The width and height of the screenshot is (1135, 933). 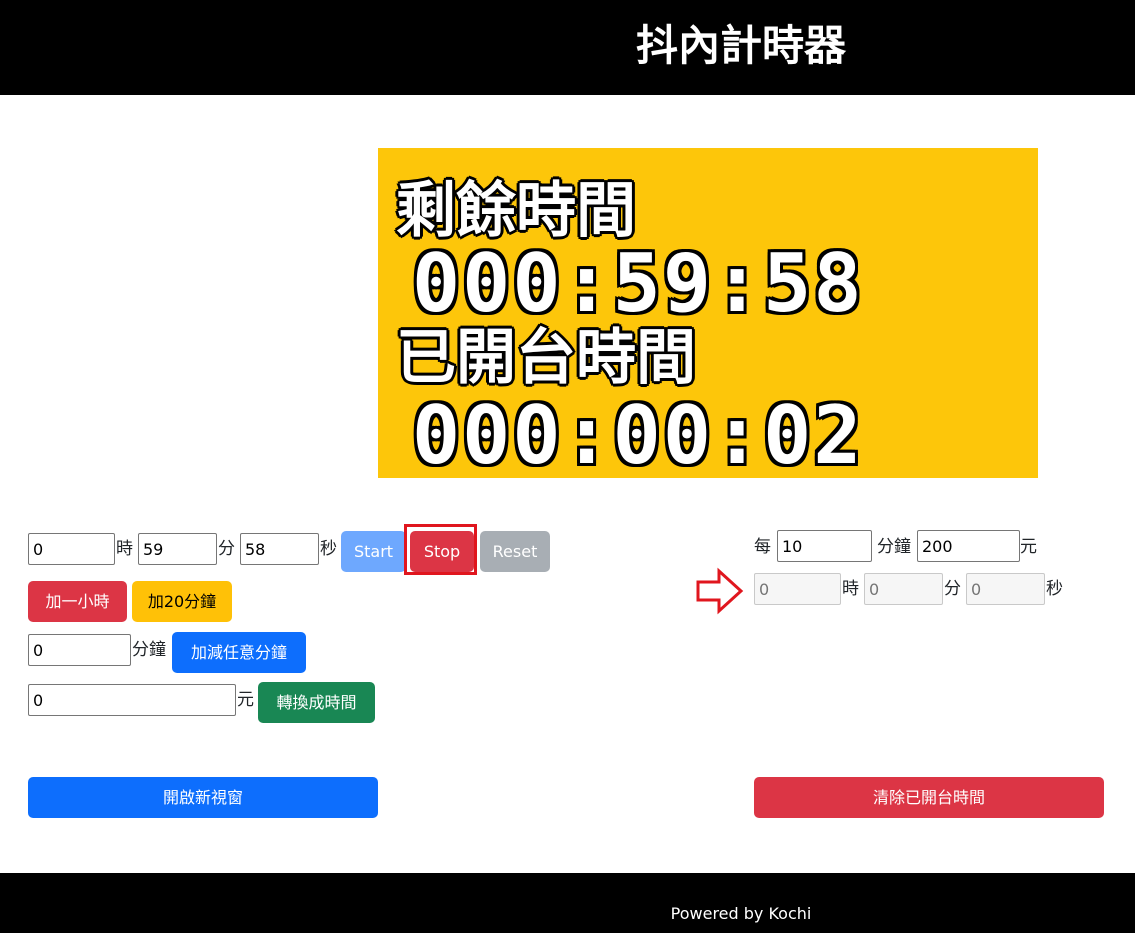 I want to click on seconds-unit: 秒, so click(x=328, y=549).